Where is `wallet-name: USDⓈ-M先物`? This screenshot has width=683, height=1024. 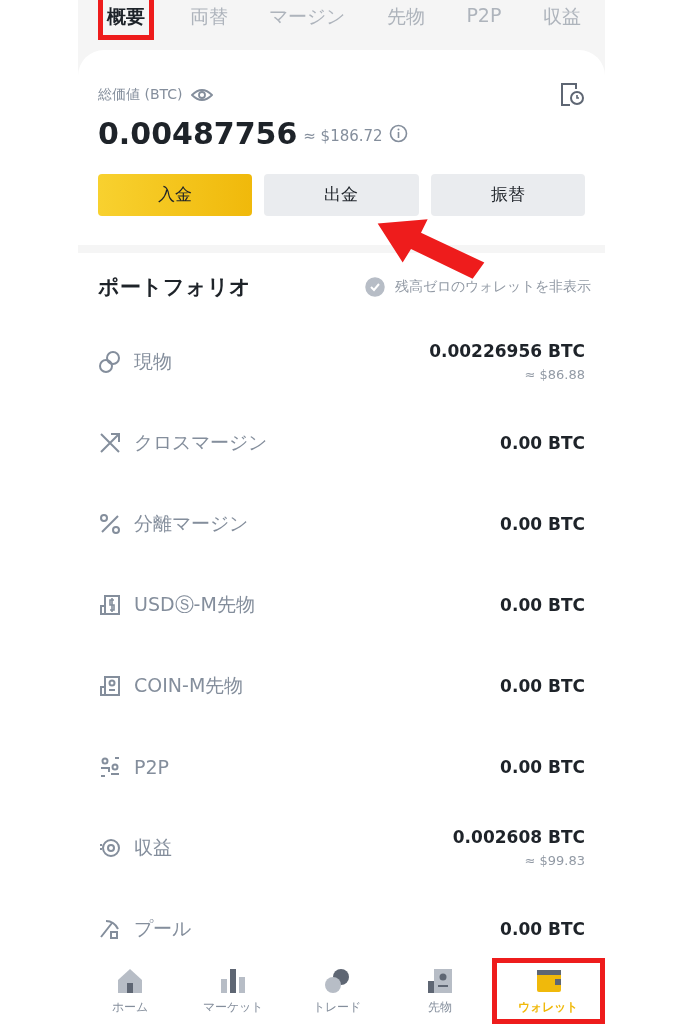
wallet-name: USDⓈ-M先物 is located at coordinates (194, 604).